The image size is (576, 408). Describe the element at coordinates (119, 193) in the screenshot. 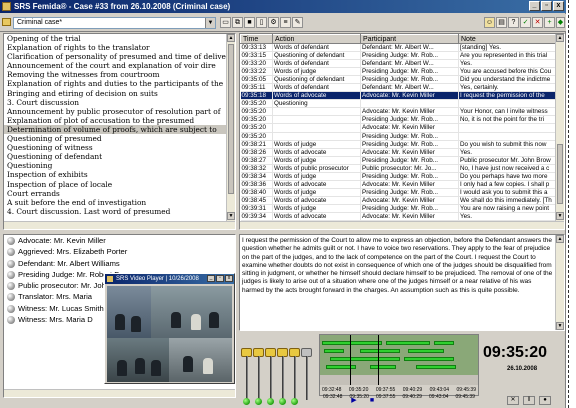

I see `outline-item: Court errands` at that location.